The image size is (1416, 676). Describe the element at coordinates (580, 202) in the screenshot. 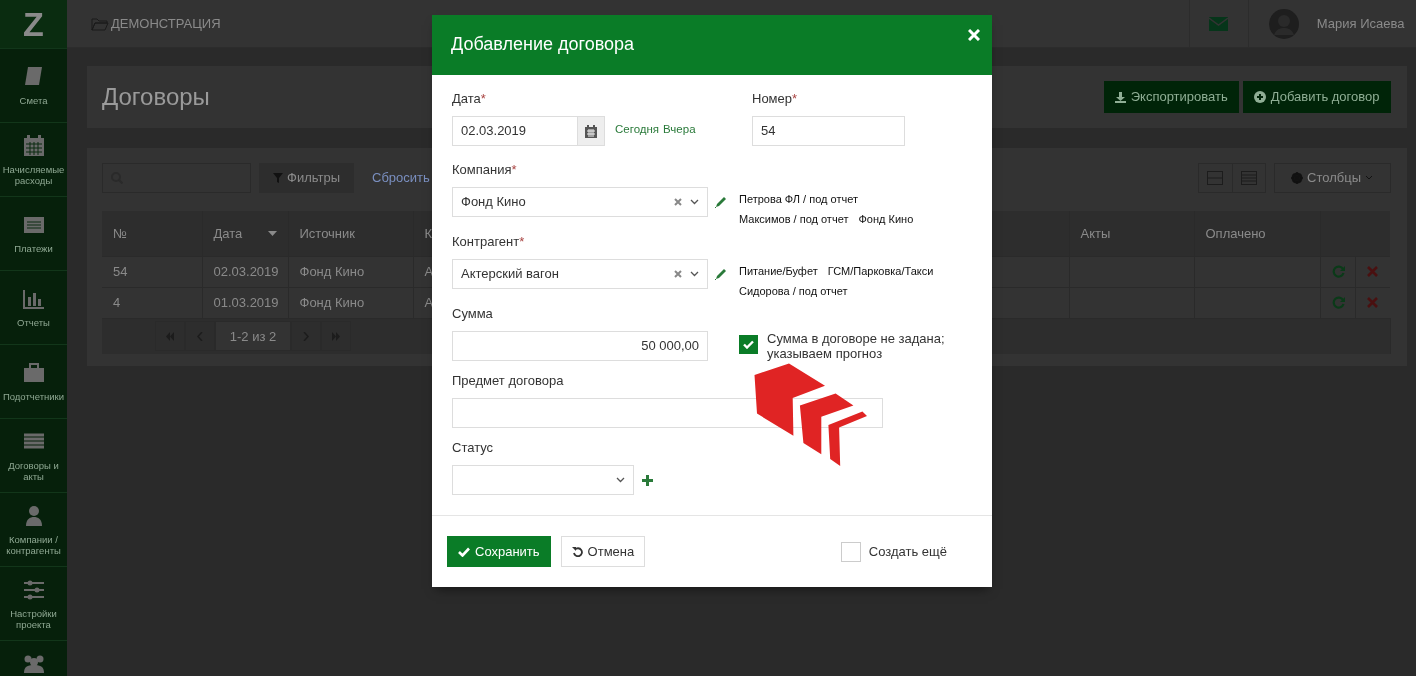

I see `select-field: Фонд Кино` at that location.